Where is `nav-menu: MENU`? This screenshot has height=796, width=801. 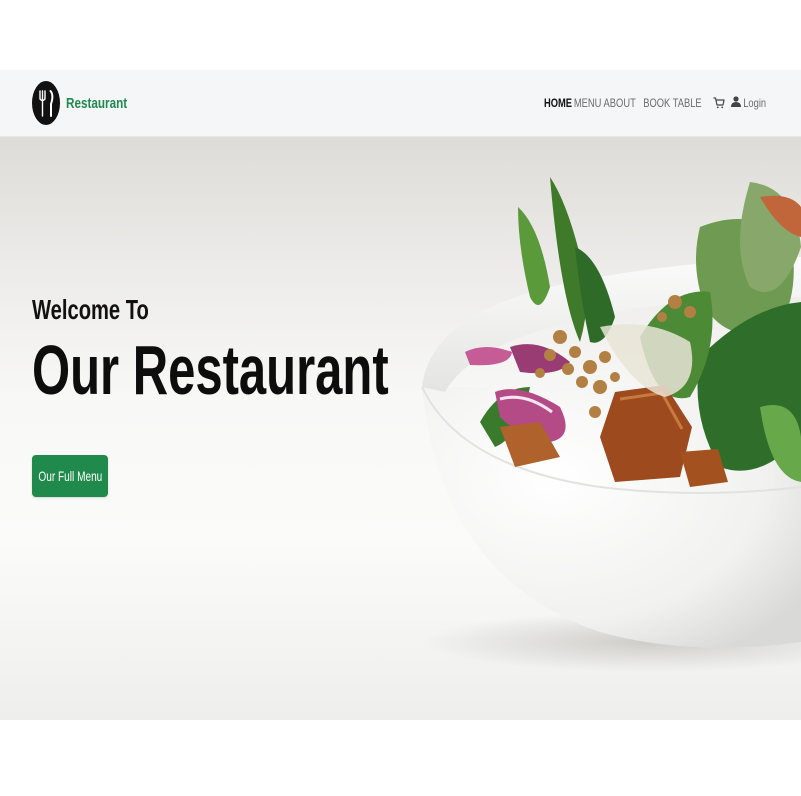 nav-menu: MENU is located at coordinates (588, 103).